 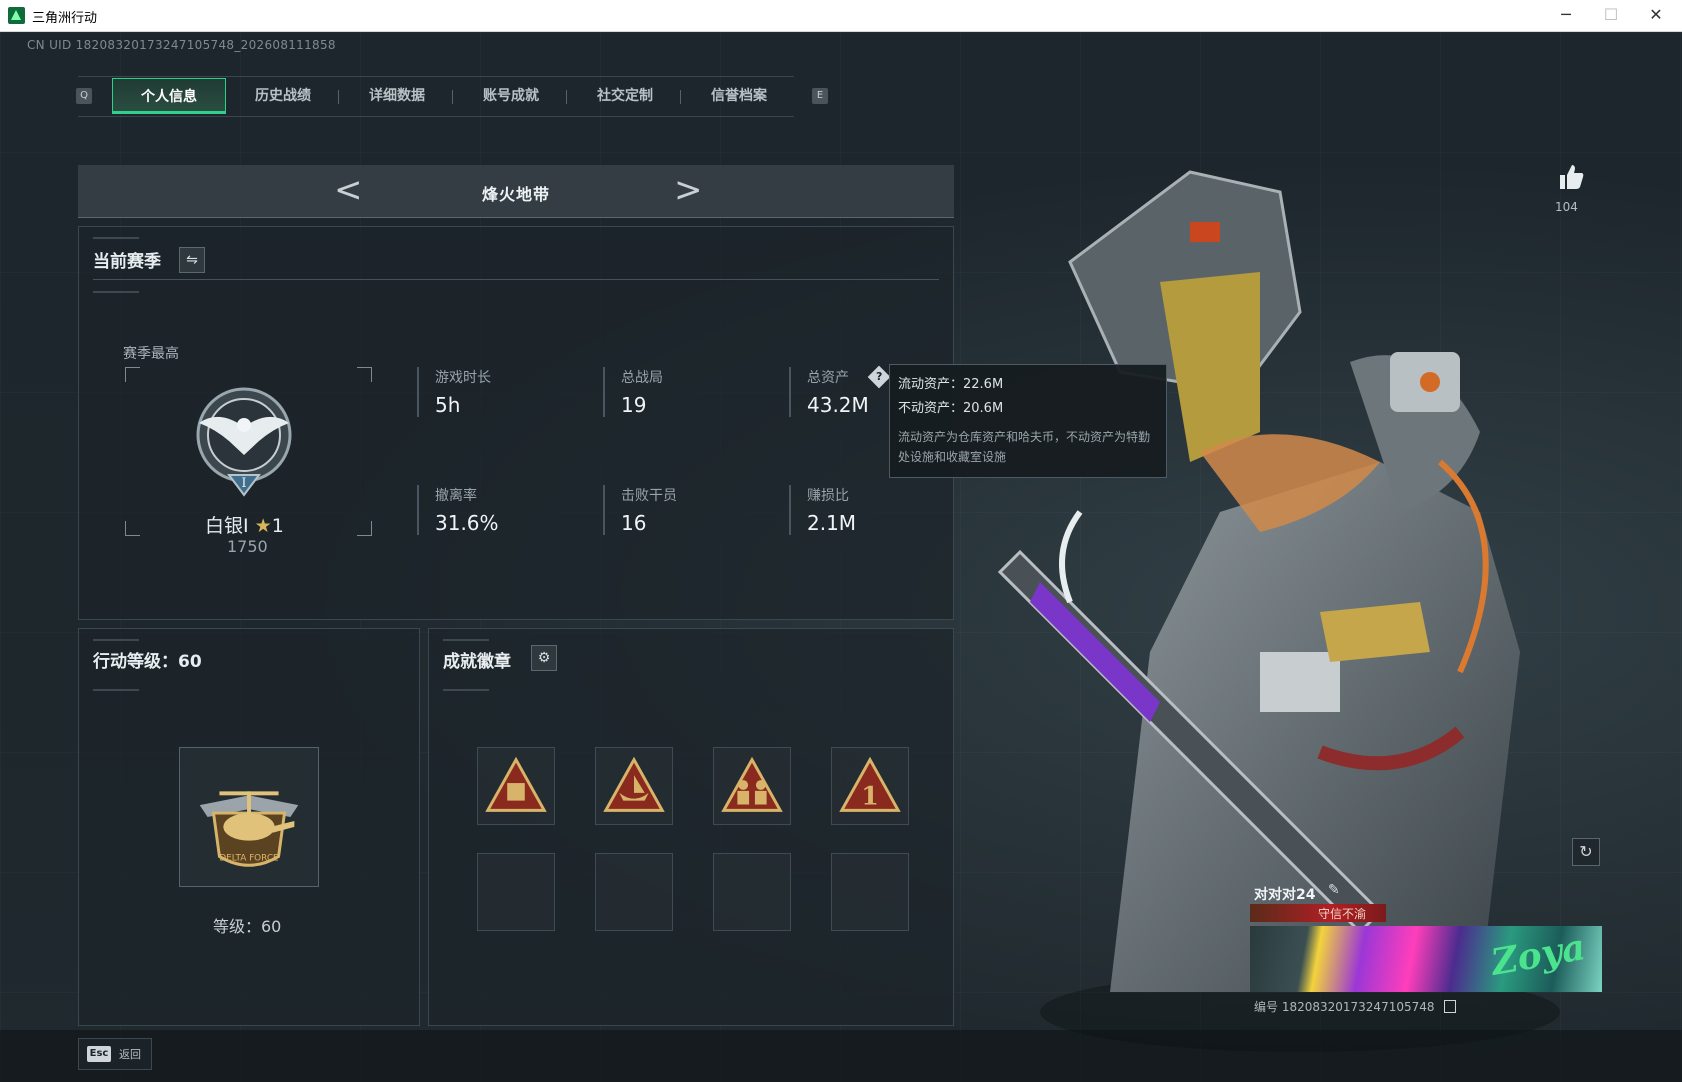 I want to click on tab-next-key-hint: E, so click(x=820, y=96).